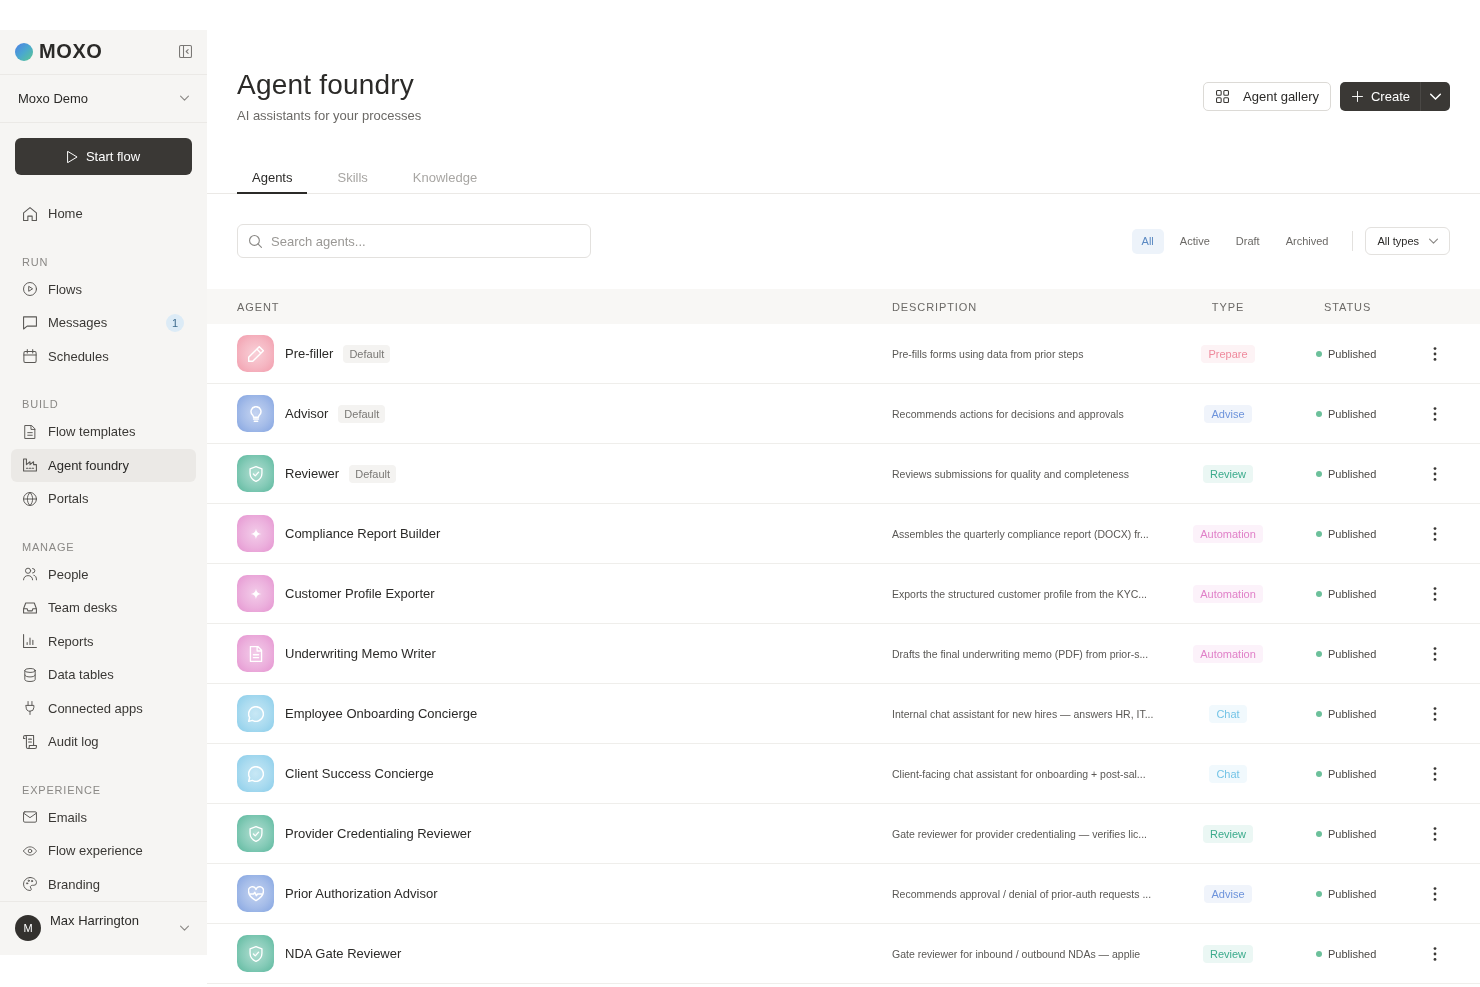 The image size is (1480, 987). I want to click on agent-name: Advisor, so click(307, 413).